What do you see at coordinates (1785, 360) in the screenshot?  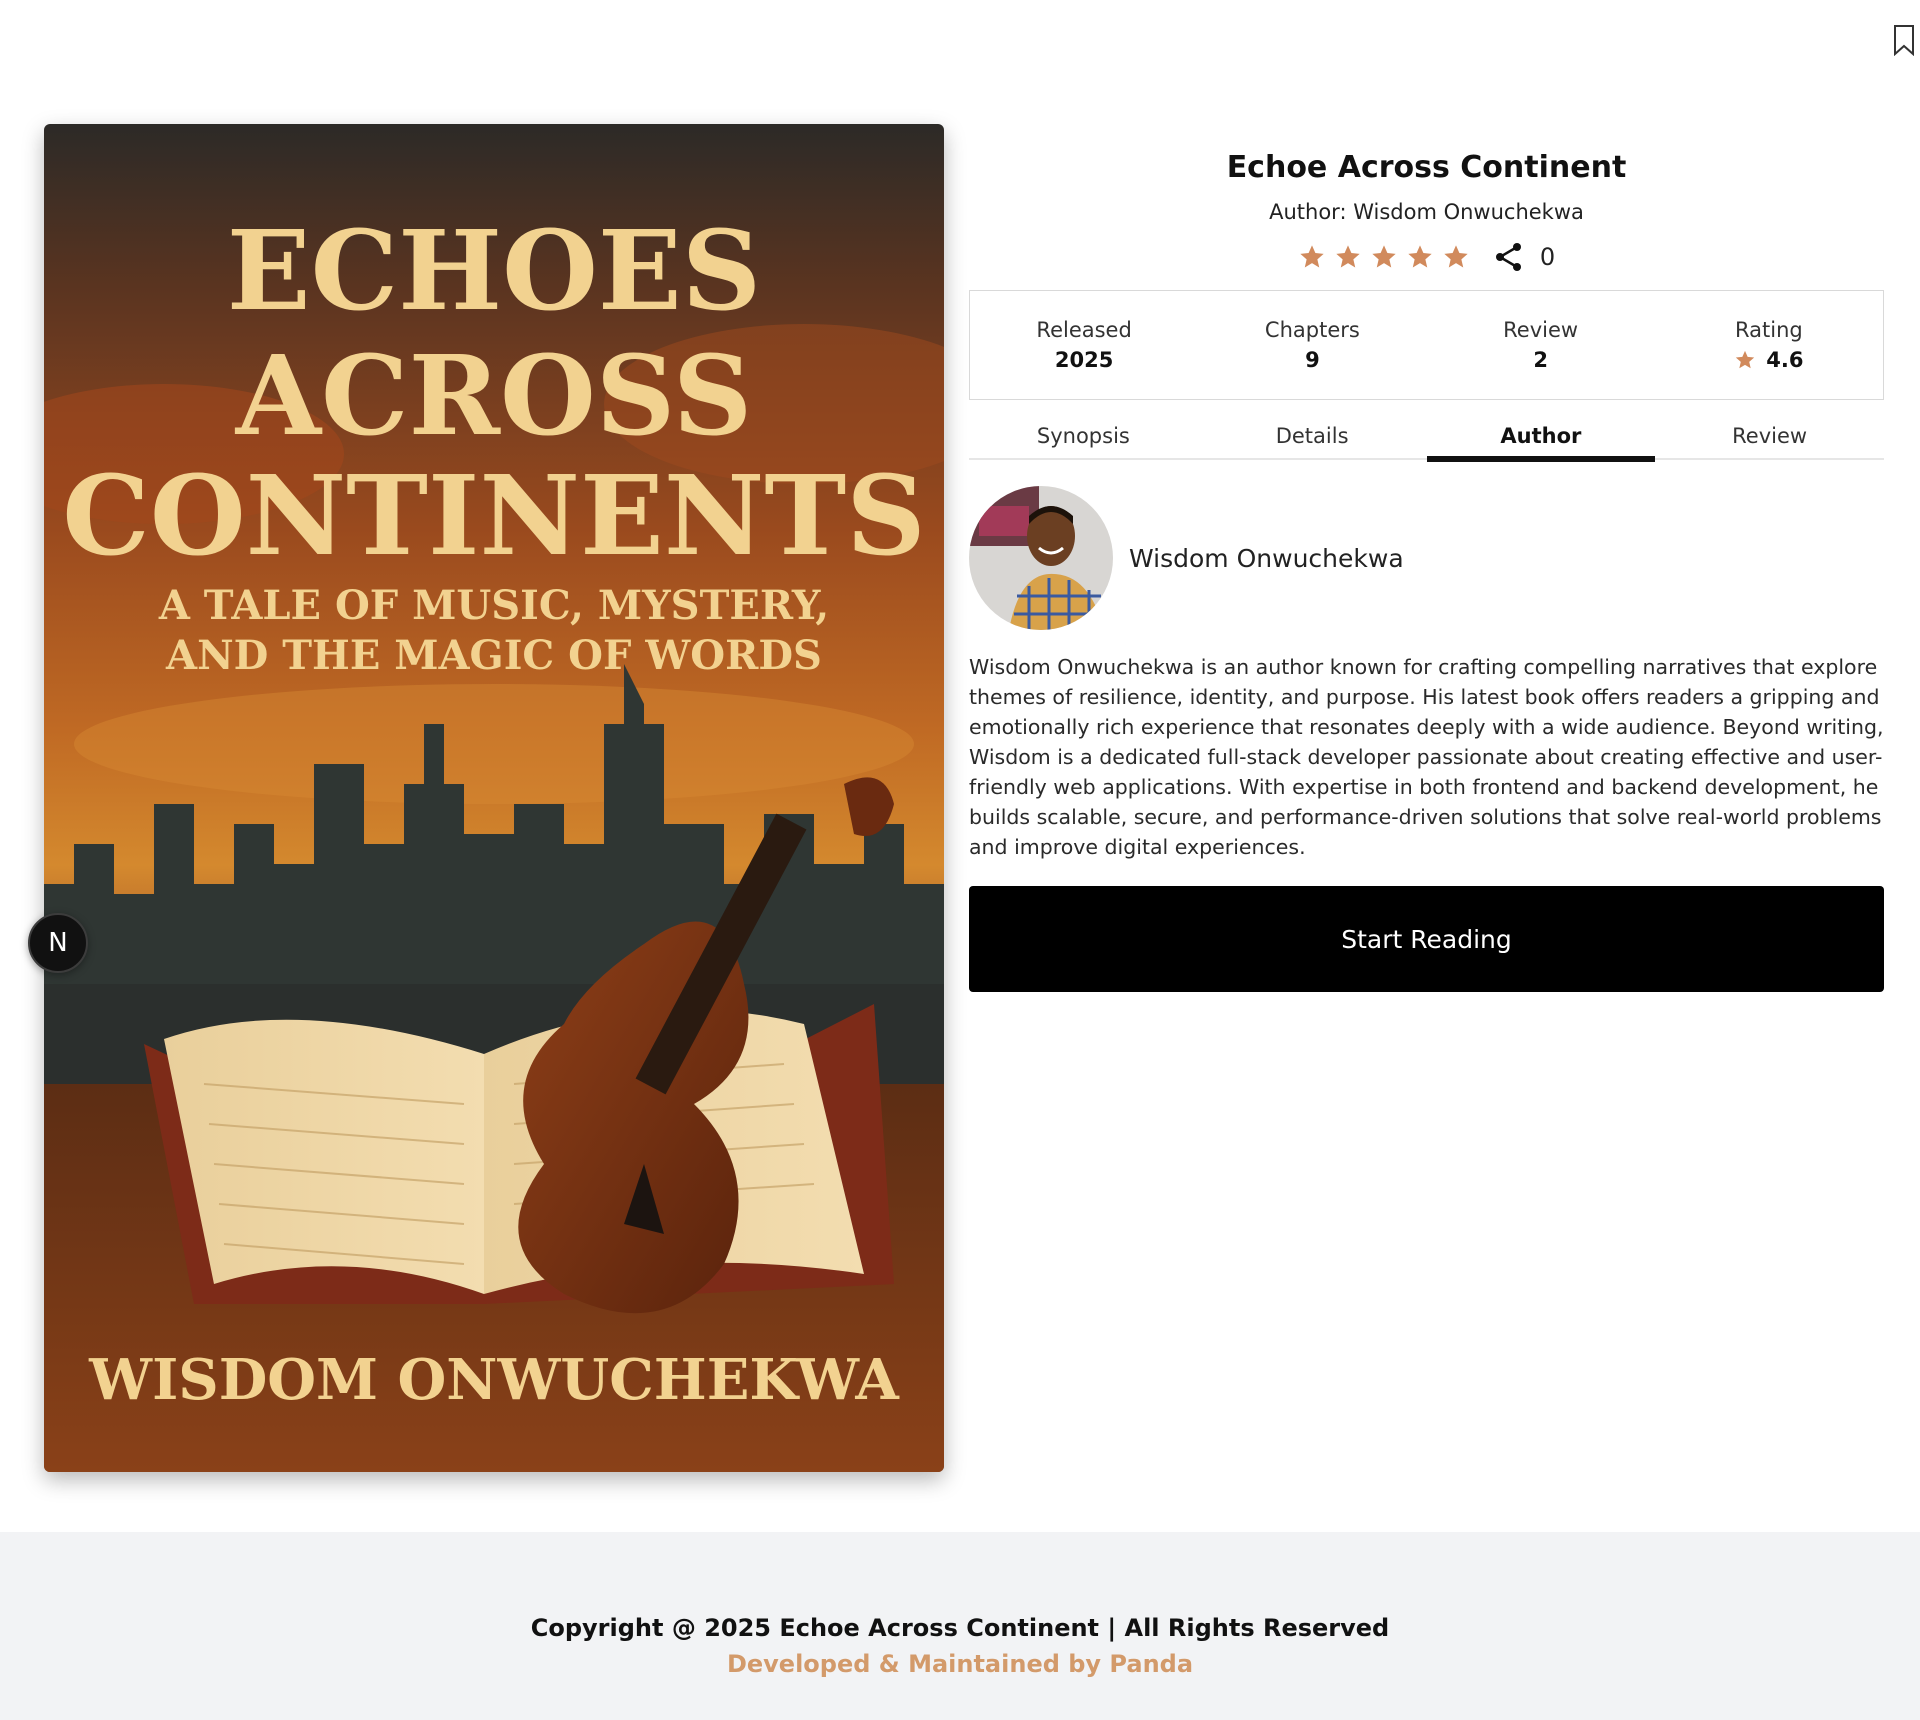 I see `rating-number: 4.6` at bounding box center [1785, 360].